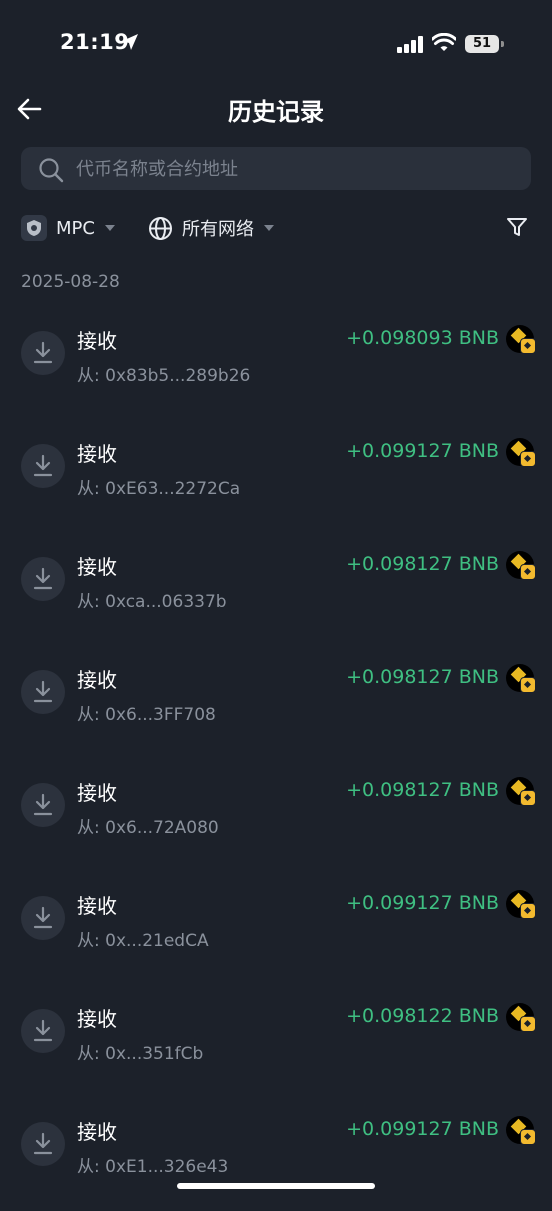  What do you see at coordinates (444, 42) in the screenshot?
I see `wifi-icon` at bounding box center [444, 42].